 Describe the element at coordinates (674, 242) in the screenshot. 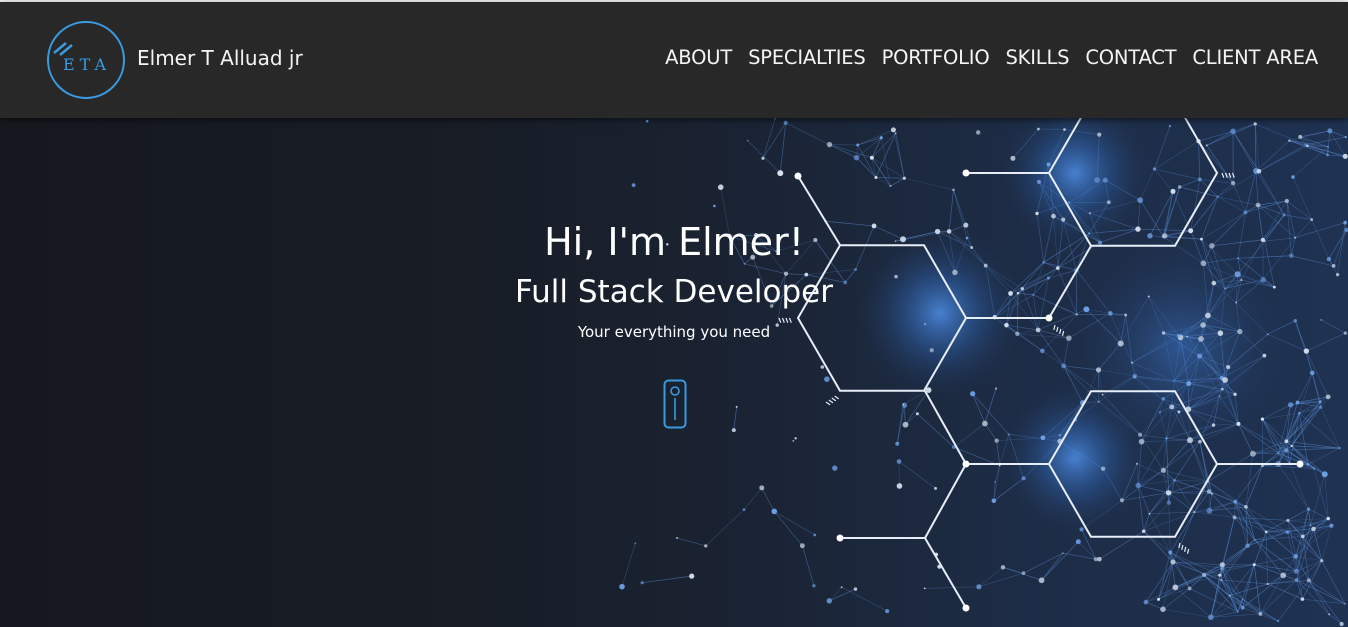

I see `hero-greeting: Hi, I'm Elmer!` at that location.